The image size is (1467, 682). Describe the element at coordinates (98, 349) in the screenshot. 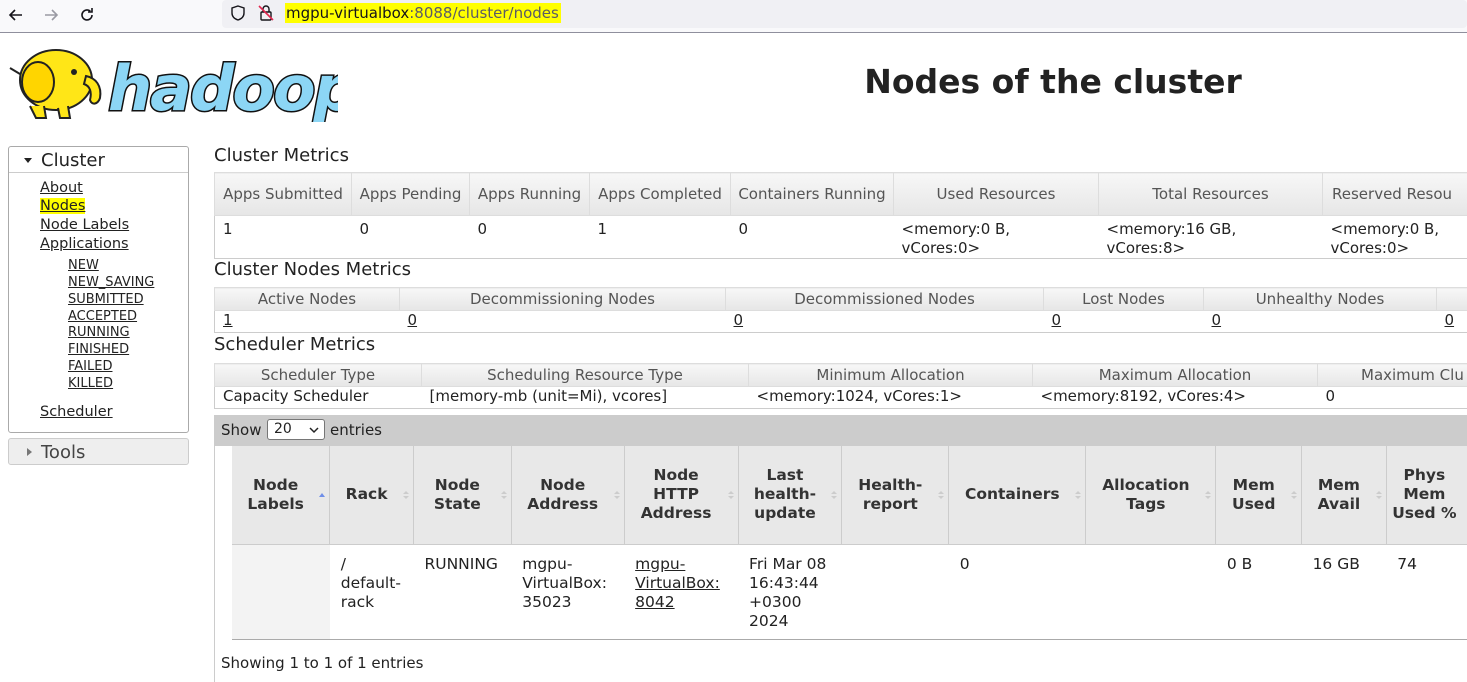

I see `app-state-finished: FINISHED` at that location.